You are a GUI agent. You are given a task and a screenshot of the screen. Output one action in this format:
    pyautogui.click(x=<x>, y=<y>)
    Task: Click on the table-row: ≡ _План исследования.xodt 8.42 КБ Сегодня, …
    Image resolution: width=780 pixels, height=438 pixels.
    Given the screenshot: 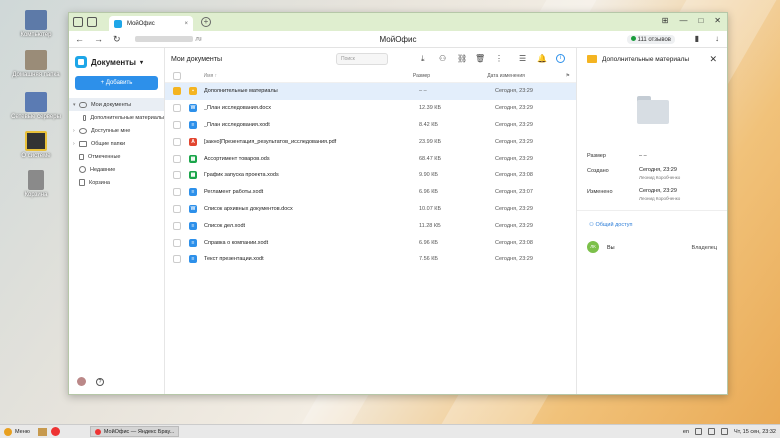 What is the action you would take?
    pyautogui.click(x=370, y=125)
    